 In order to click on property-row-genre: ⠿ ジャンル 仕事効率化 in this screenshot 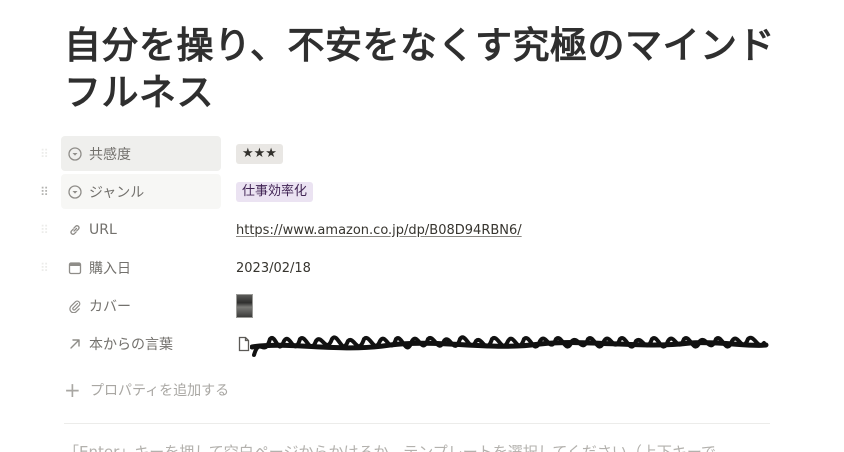, I will do `click(422, 192)`.